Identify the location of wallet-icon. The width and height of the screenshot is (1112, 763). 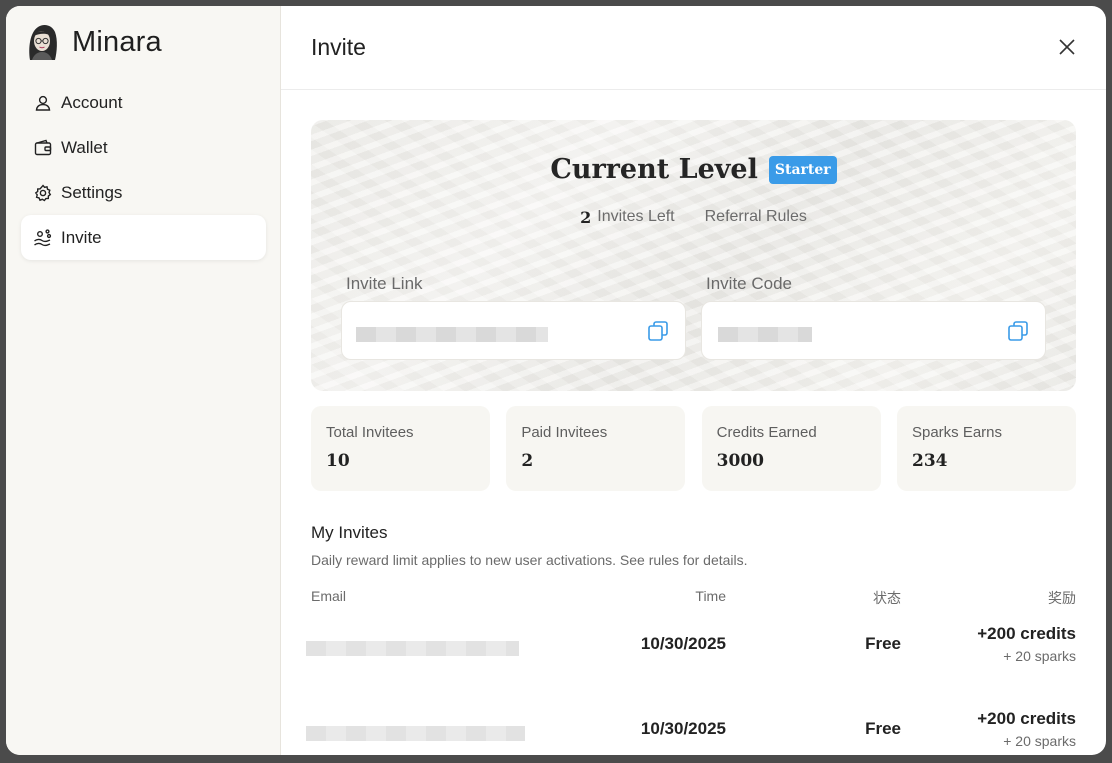
(43, 148).